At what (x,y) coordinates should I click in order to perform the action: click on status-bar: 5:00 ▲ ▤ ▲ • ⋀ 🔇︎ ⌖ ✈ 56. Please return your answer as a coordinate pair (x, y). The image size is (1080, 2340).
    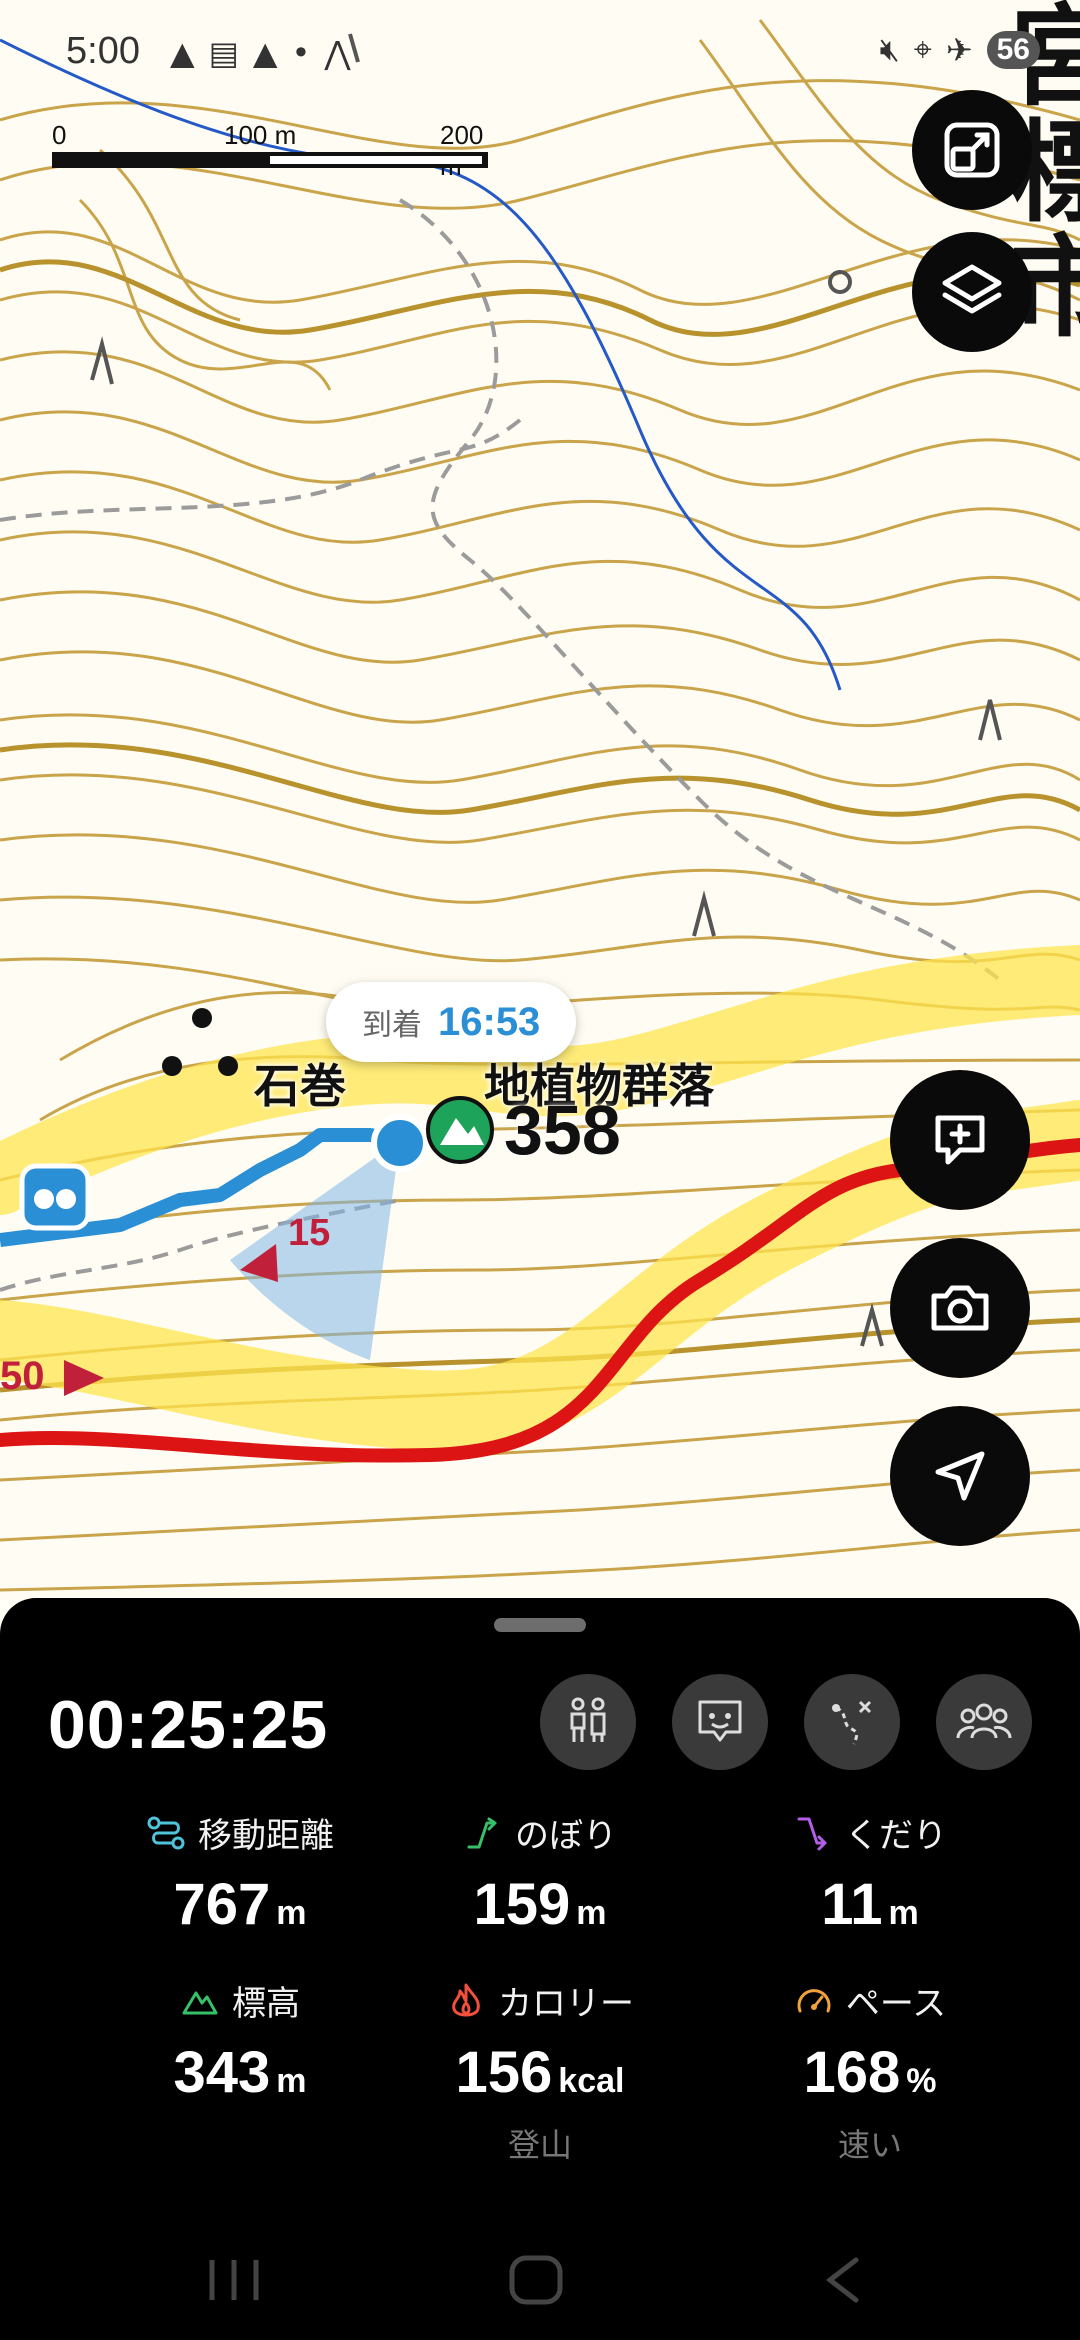
    Looking at the image, I should click on (540, 55).